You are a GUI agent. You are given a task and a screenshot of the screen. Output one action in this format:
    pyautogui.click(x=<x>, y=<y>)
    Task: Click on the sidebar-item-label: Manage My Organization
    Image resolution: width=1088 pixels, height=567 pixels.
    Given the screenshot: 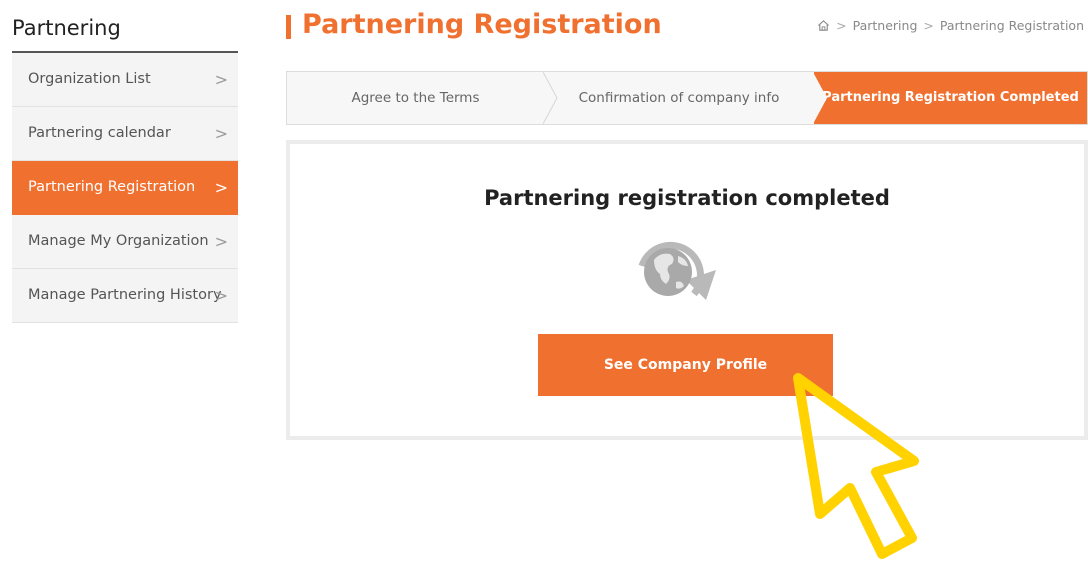 What is the action you would take?
    pyautogui.click(x=118, y=241)
    